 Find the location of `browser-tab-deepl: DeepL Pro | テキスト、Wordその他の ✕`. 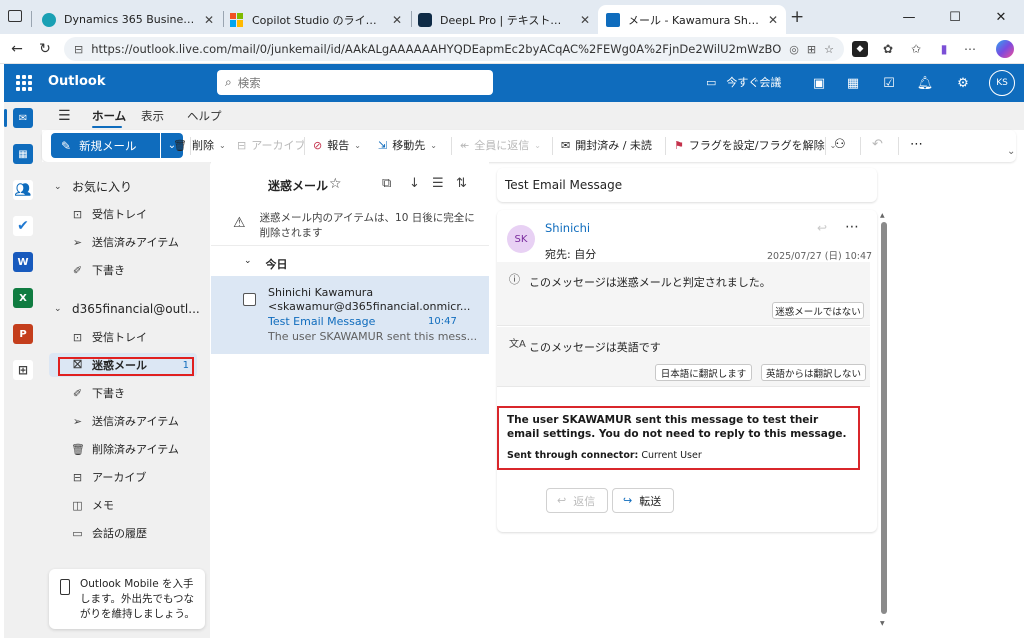

browser-tab-deepl: DeepL Pro | テキスト、Wordその他の ✕ is located at coordinates (504, 19).